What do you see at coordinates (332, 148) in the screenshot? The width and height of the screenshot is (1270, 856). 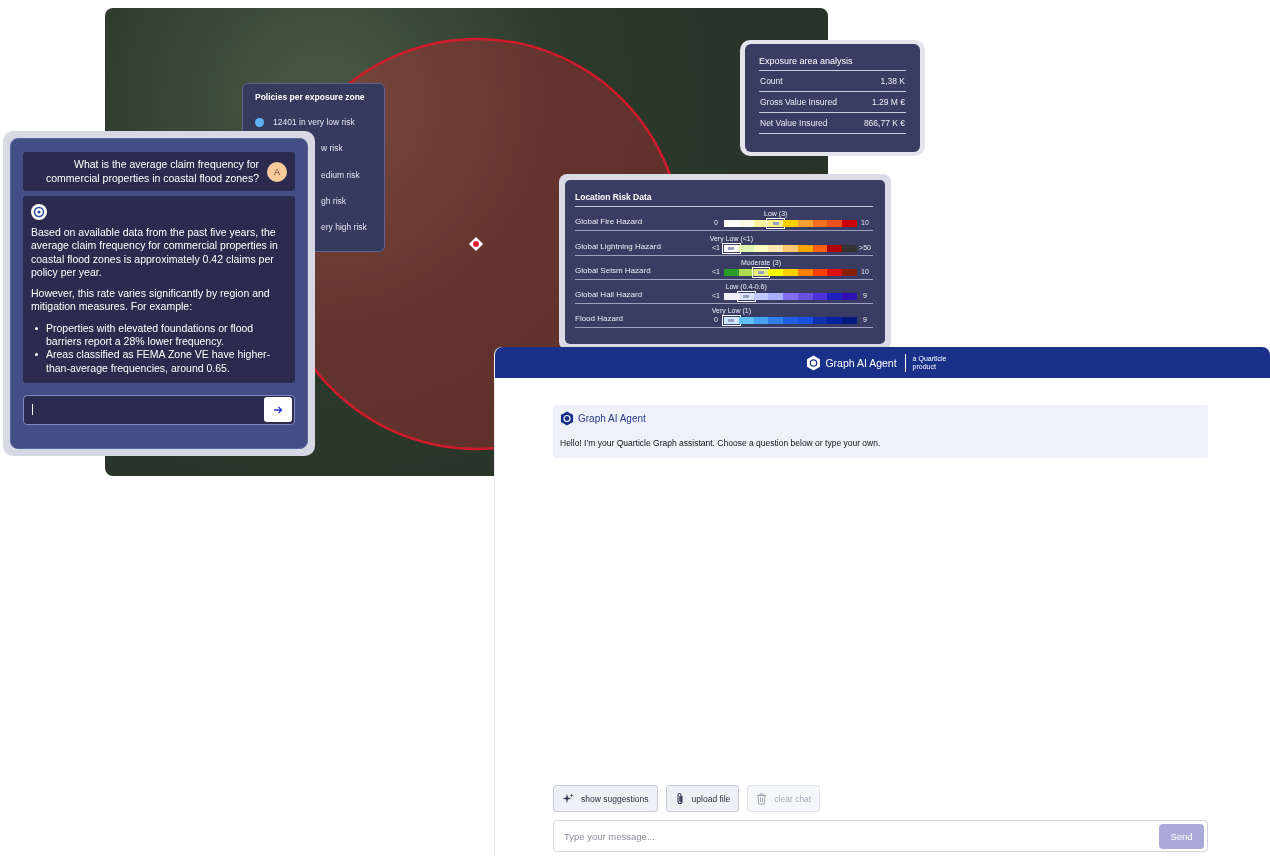 I see `zone-label: w risk` at bounding box center [332, 148].